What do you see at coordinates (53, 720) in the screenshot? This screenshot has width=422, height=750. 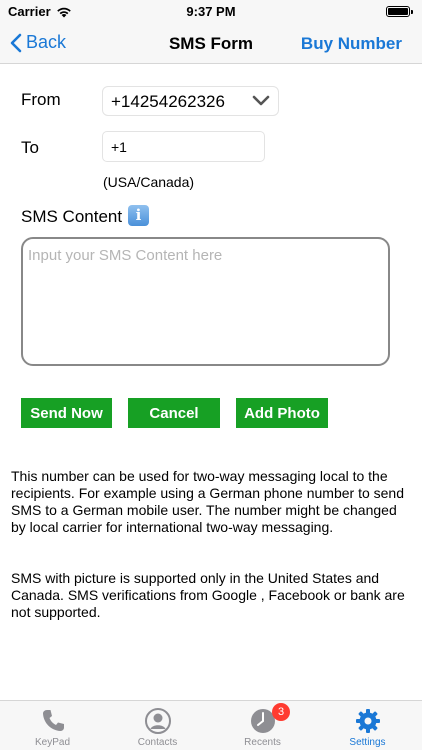 I see `phone-icon` at bounding box center [53, 720].